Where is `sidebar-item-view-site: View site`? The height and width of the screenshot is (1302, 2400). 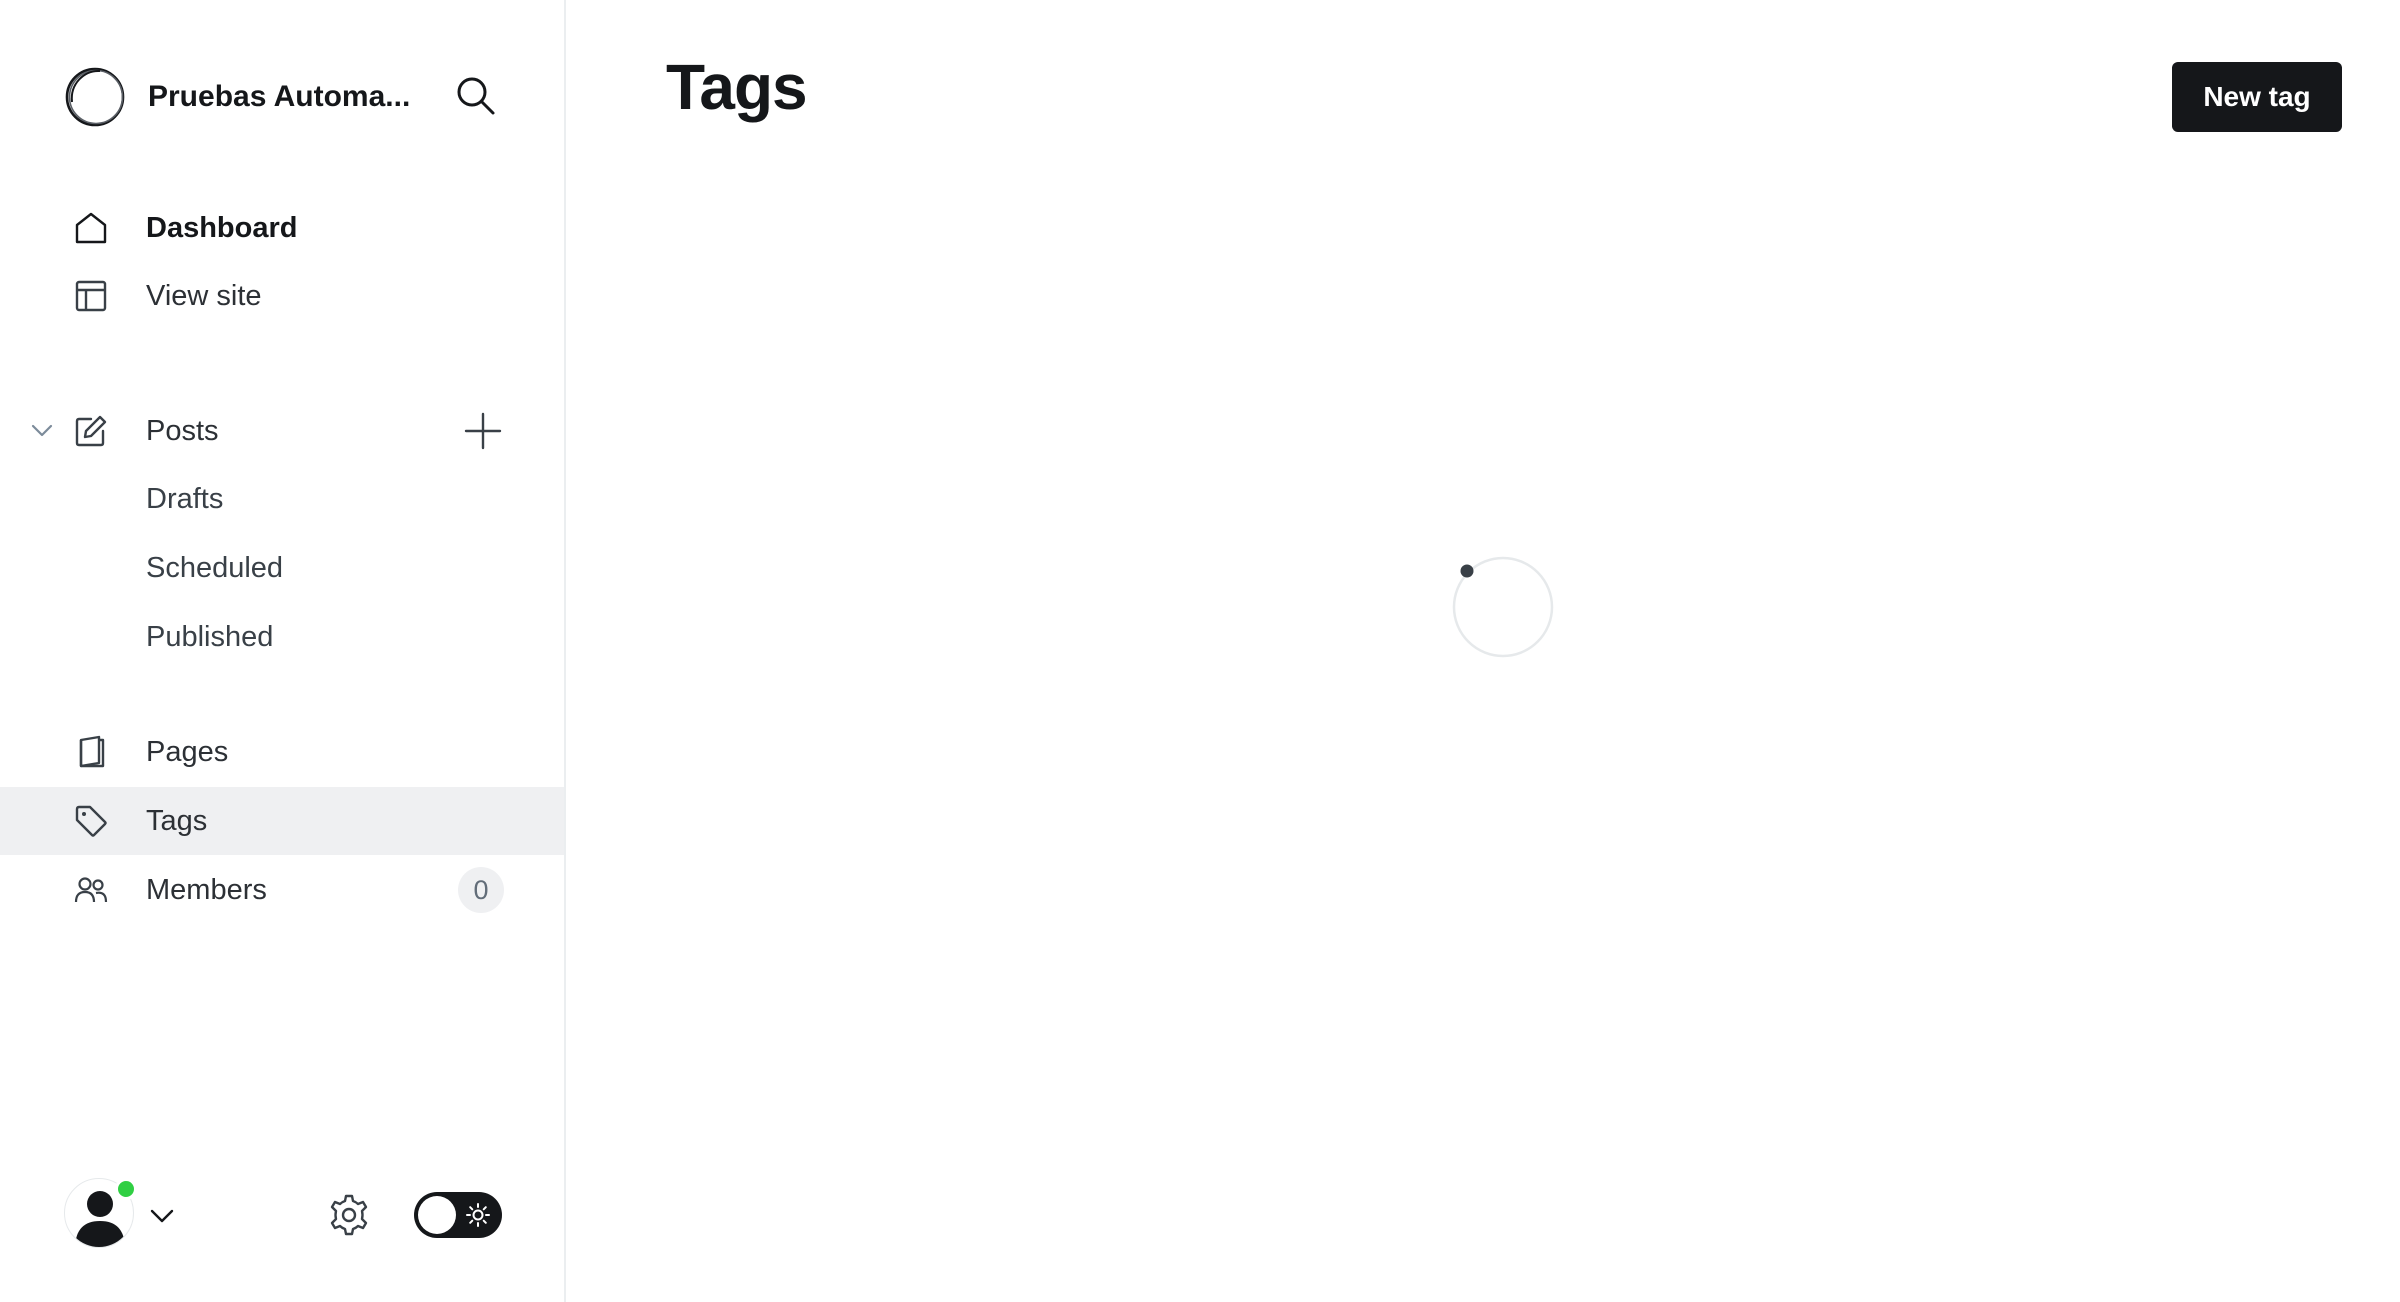
sidebar-item-view-site: View site is located at coordinates (282, 296).